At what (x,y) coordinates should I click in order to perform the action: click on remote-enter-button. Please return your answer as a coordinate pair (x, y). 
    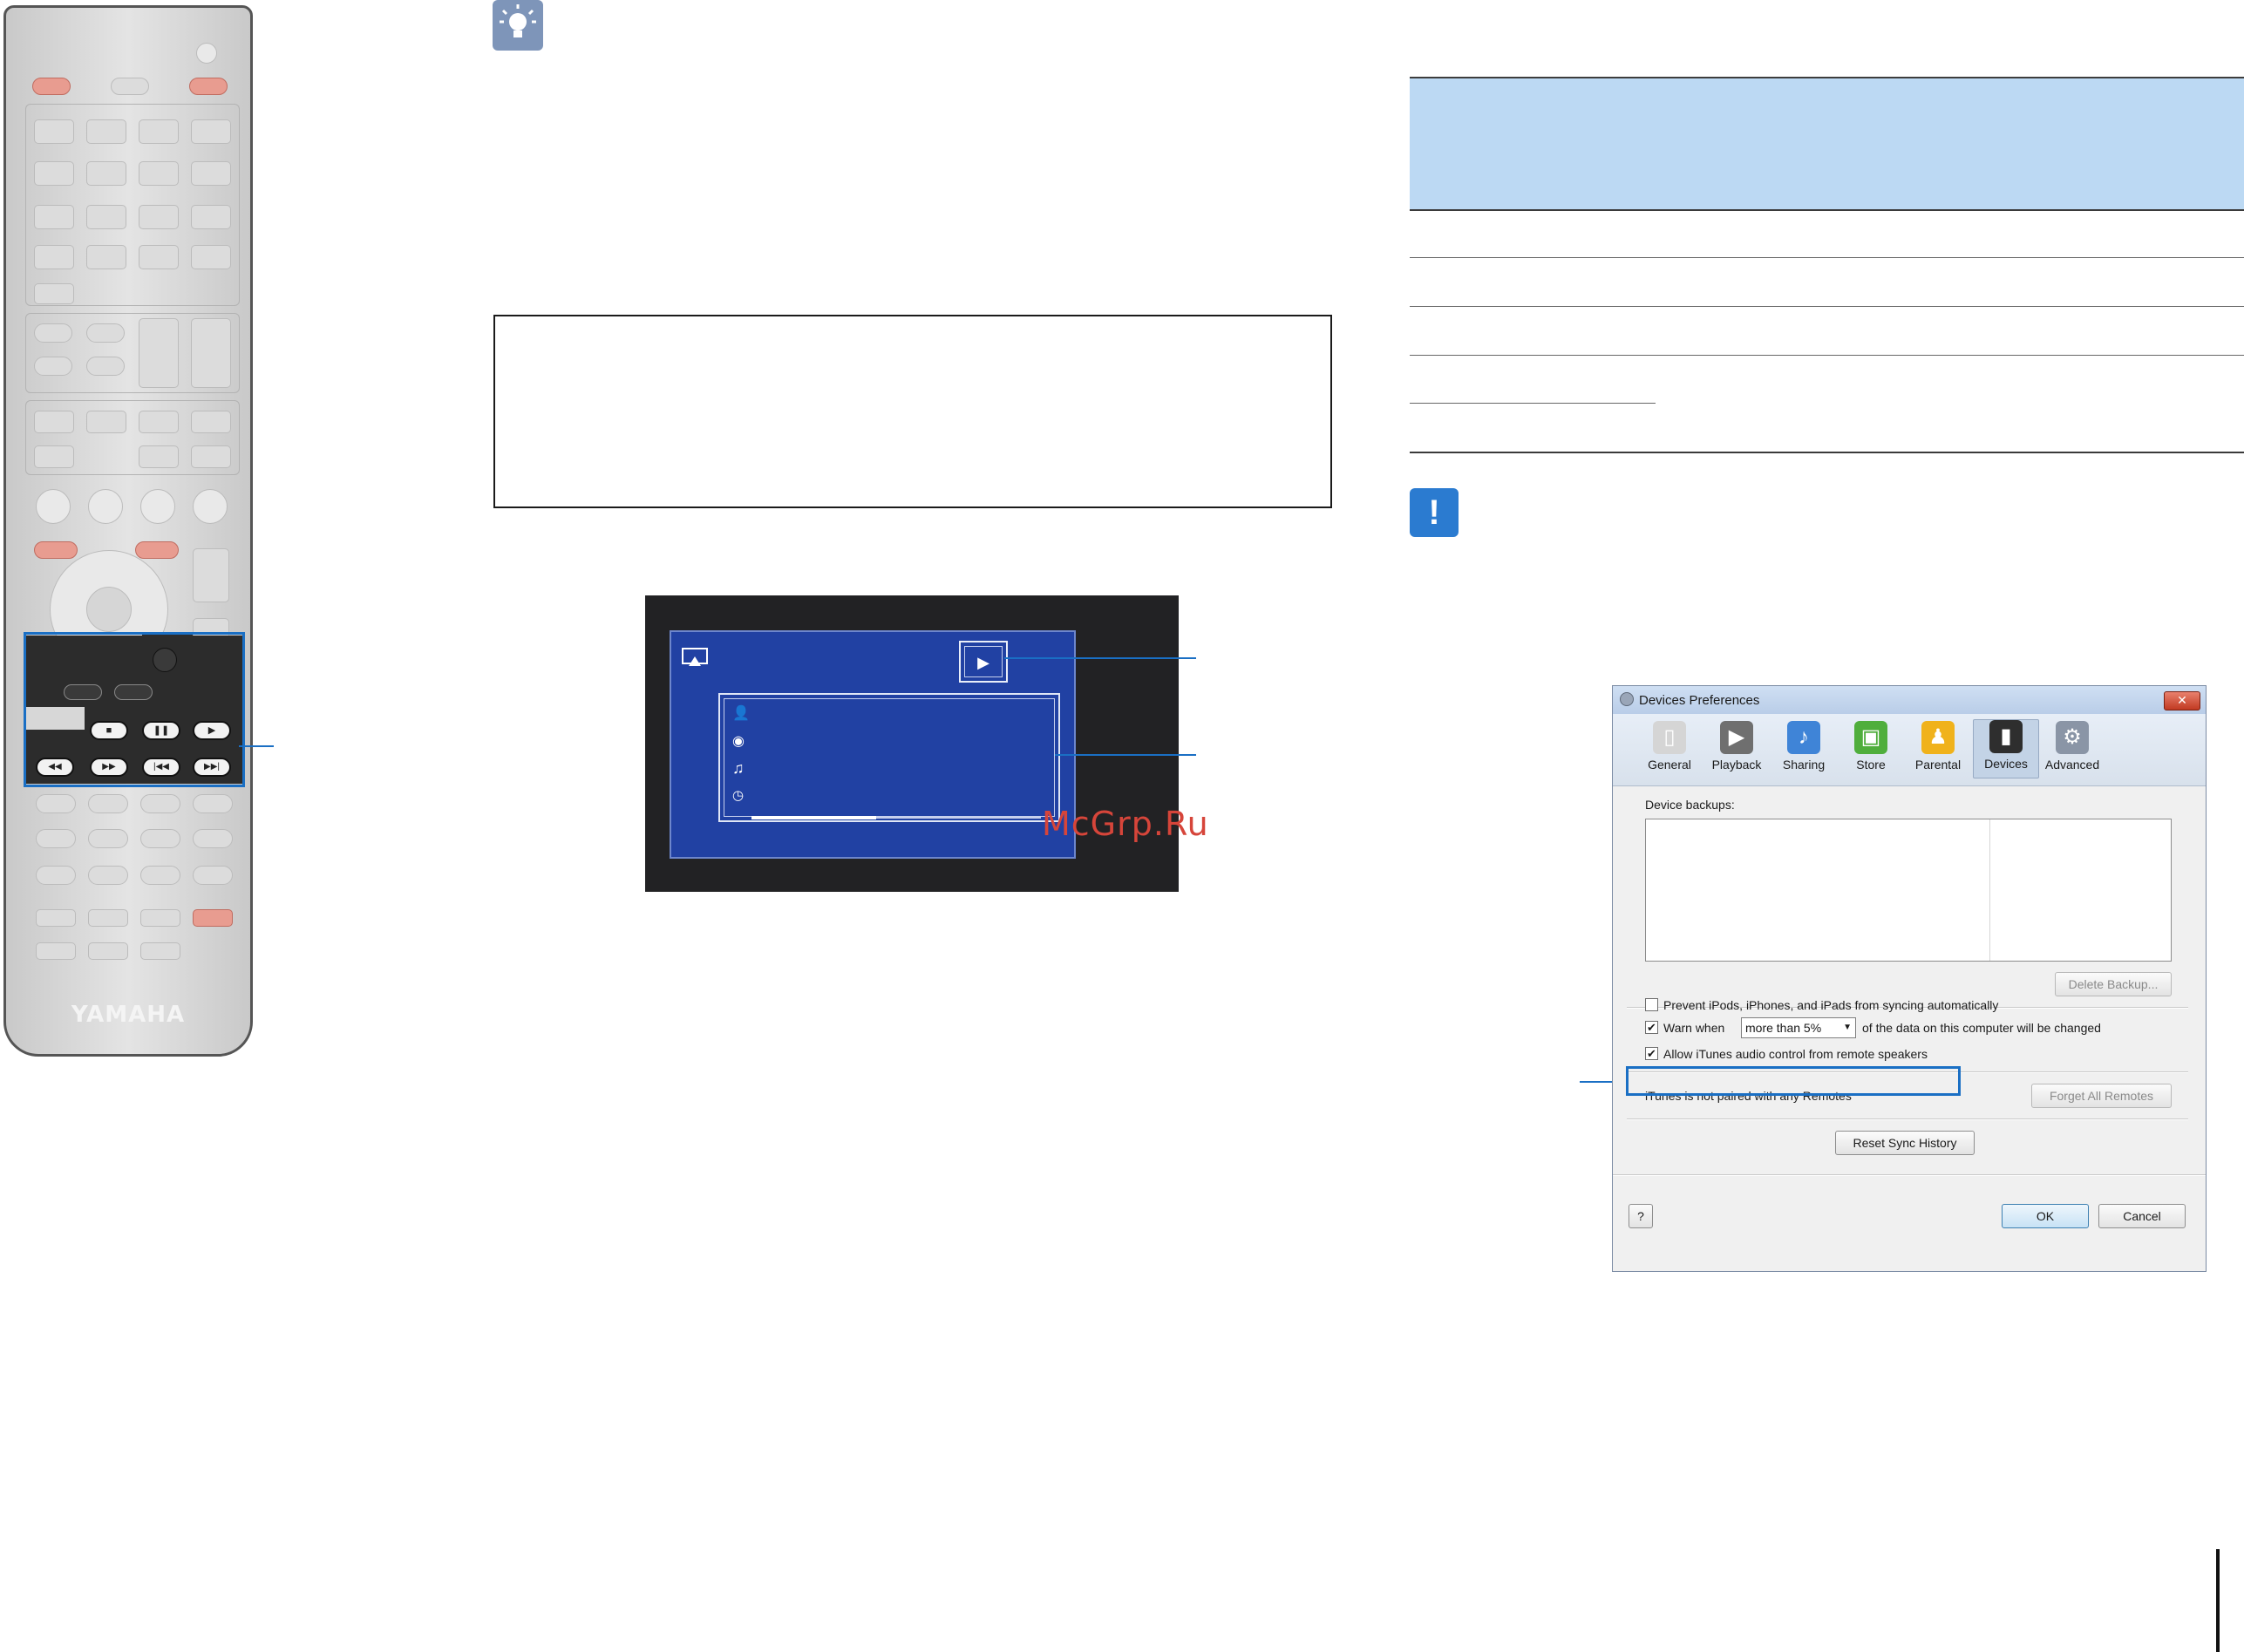
    Looking at the image, I should click on (109, 609).